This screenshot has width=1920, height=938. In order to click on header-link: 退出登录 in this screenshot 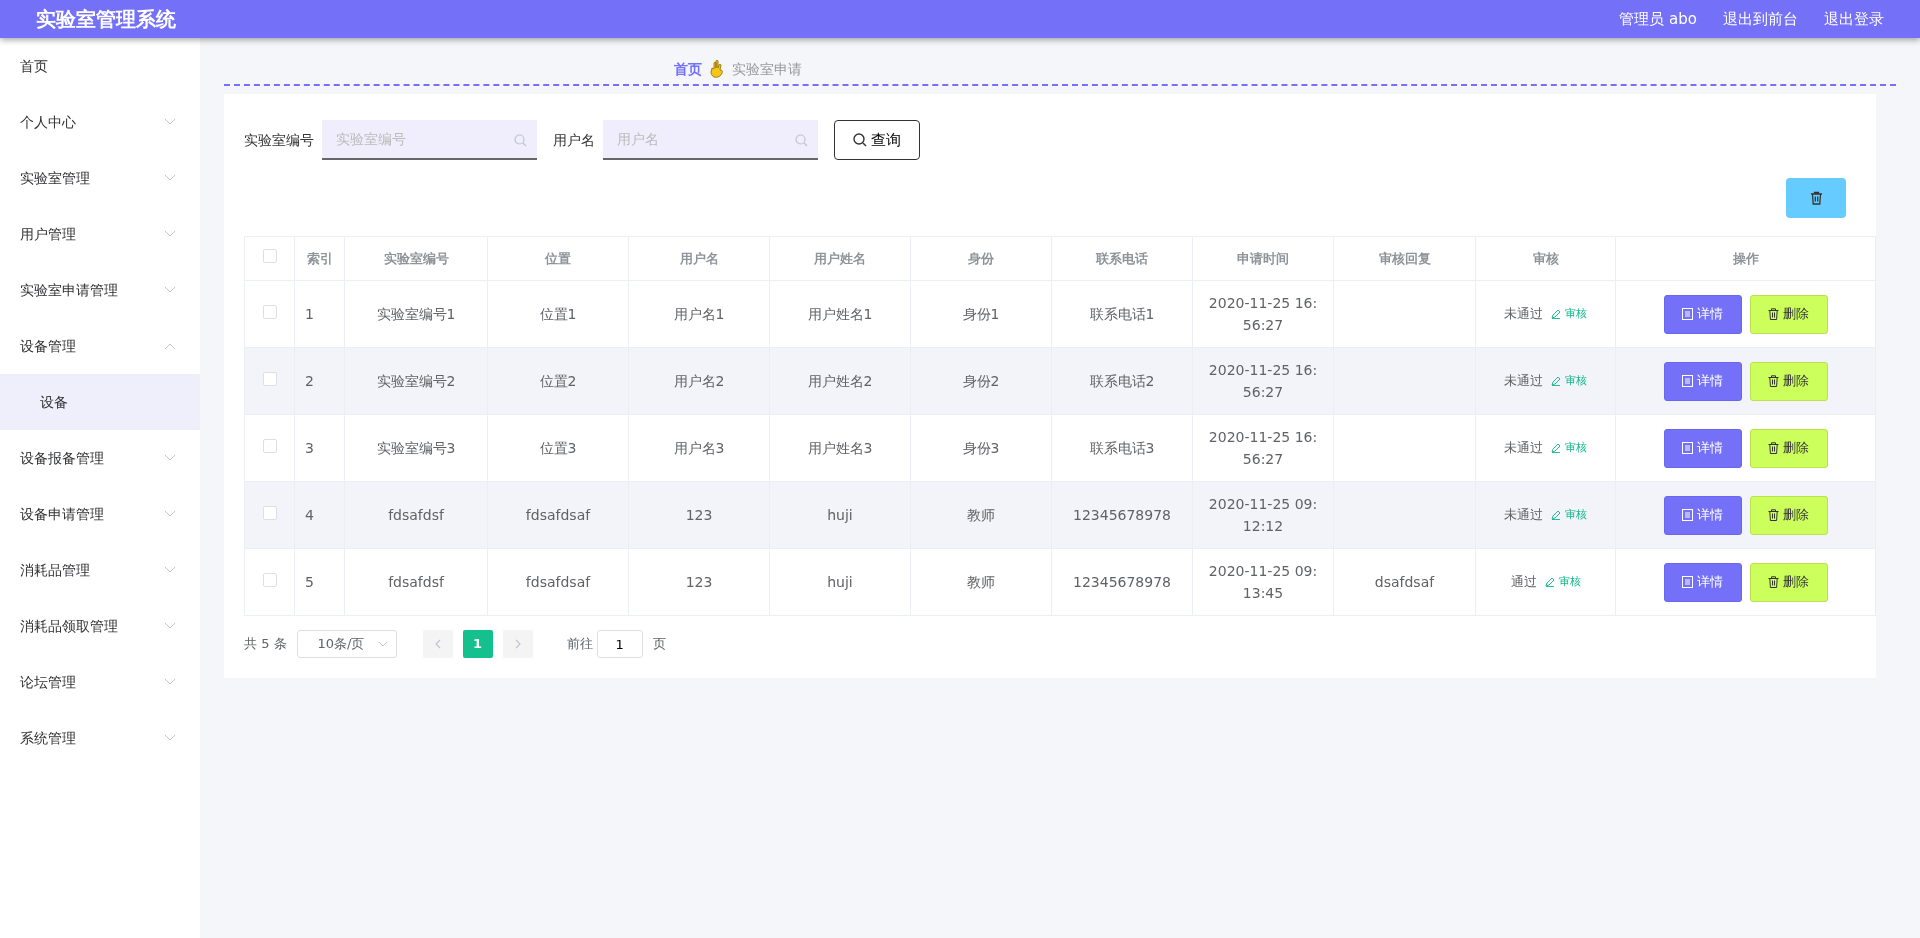, I will do `click(1854, 19)`.